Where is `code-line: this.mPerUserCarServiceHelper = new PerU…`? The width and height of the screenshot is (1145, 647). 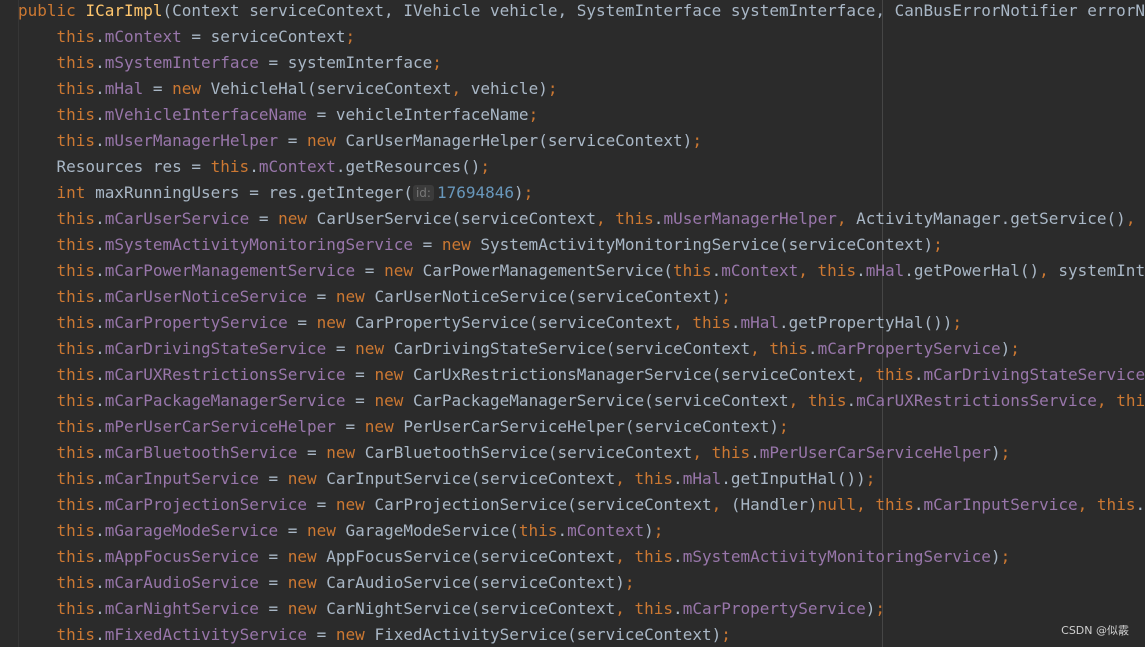 code-line: this.mPerUserCarServiceHelper = new PerU… is located at coordinates (572, 427).